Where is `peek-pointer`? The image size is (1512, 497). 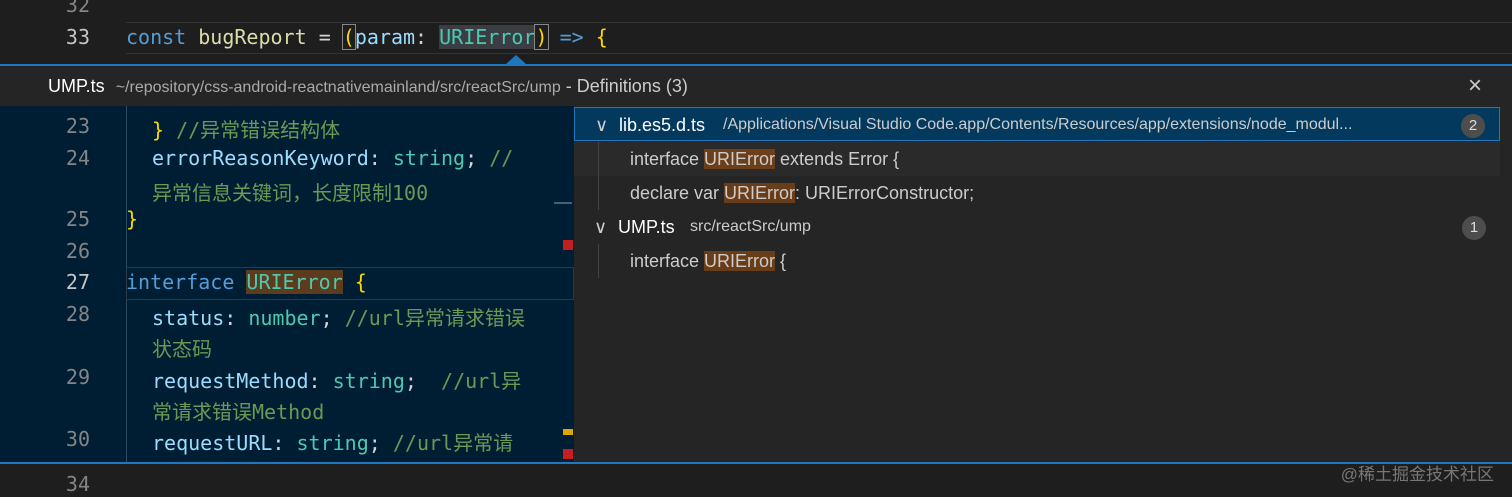 peek-pointer is located at coordinates (516, 59).